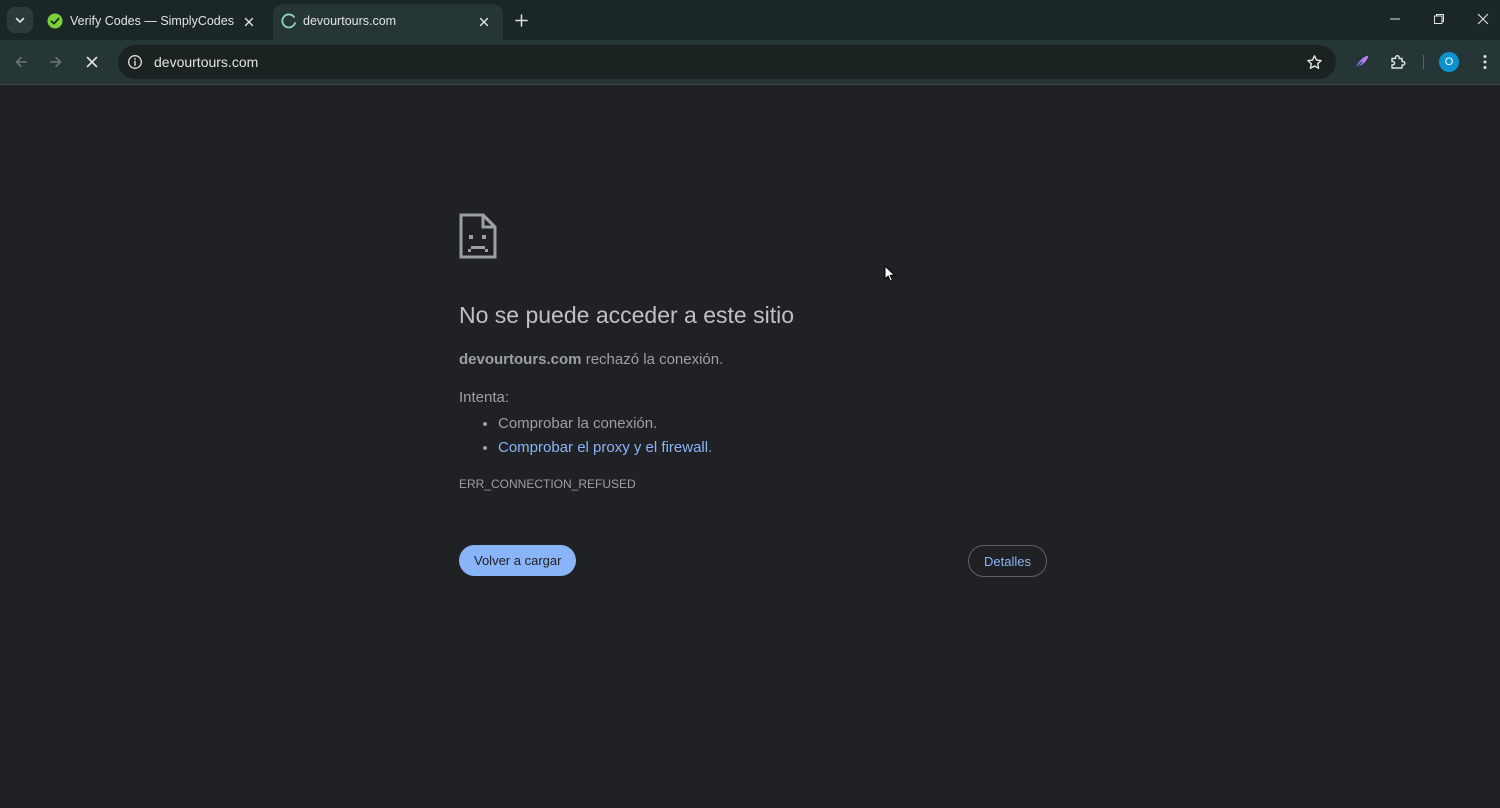  I want to click on avatar: O, so click(1449, 62).